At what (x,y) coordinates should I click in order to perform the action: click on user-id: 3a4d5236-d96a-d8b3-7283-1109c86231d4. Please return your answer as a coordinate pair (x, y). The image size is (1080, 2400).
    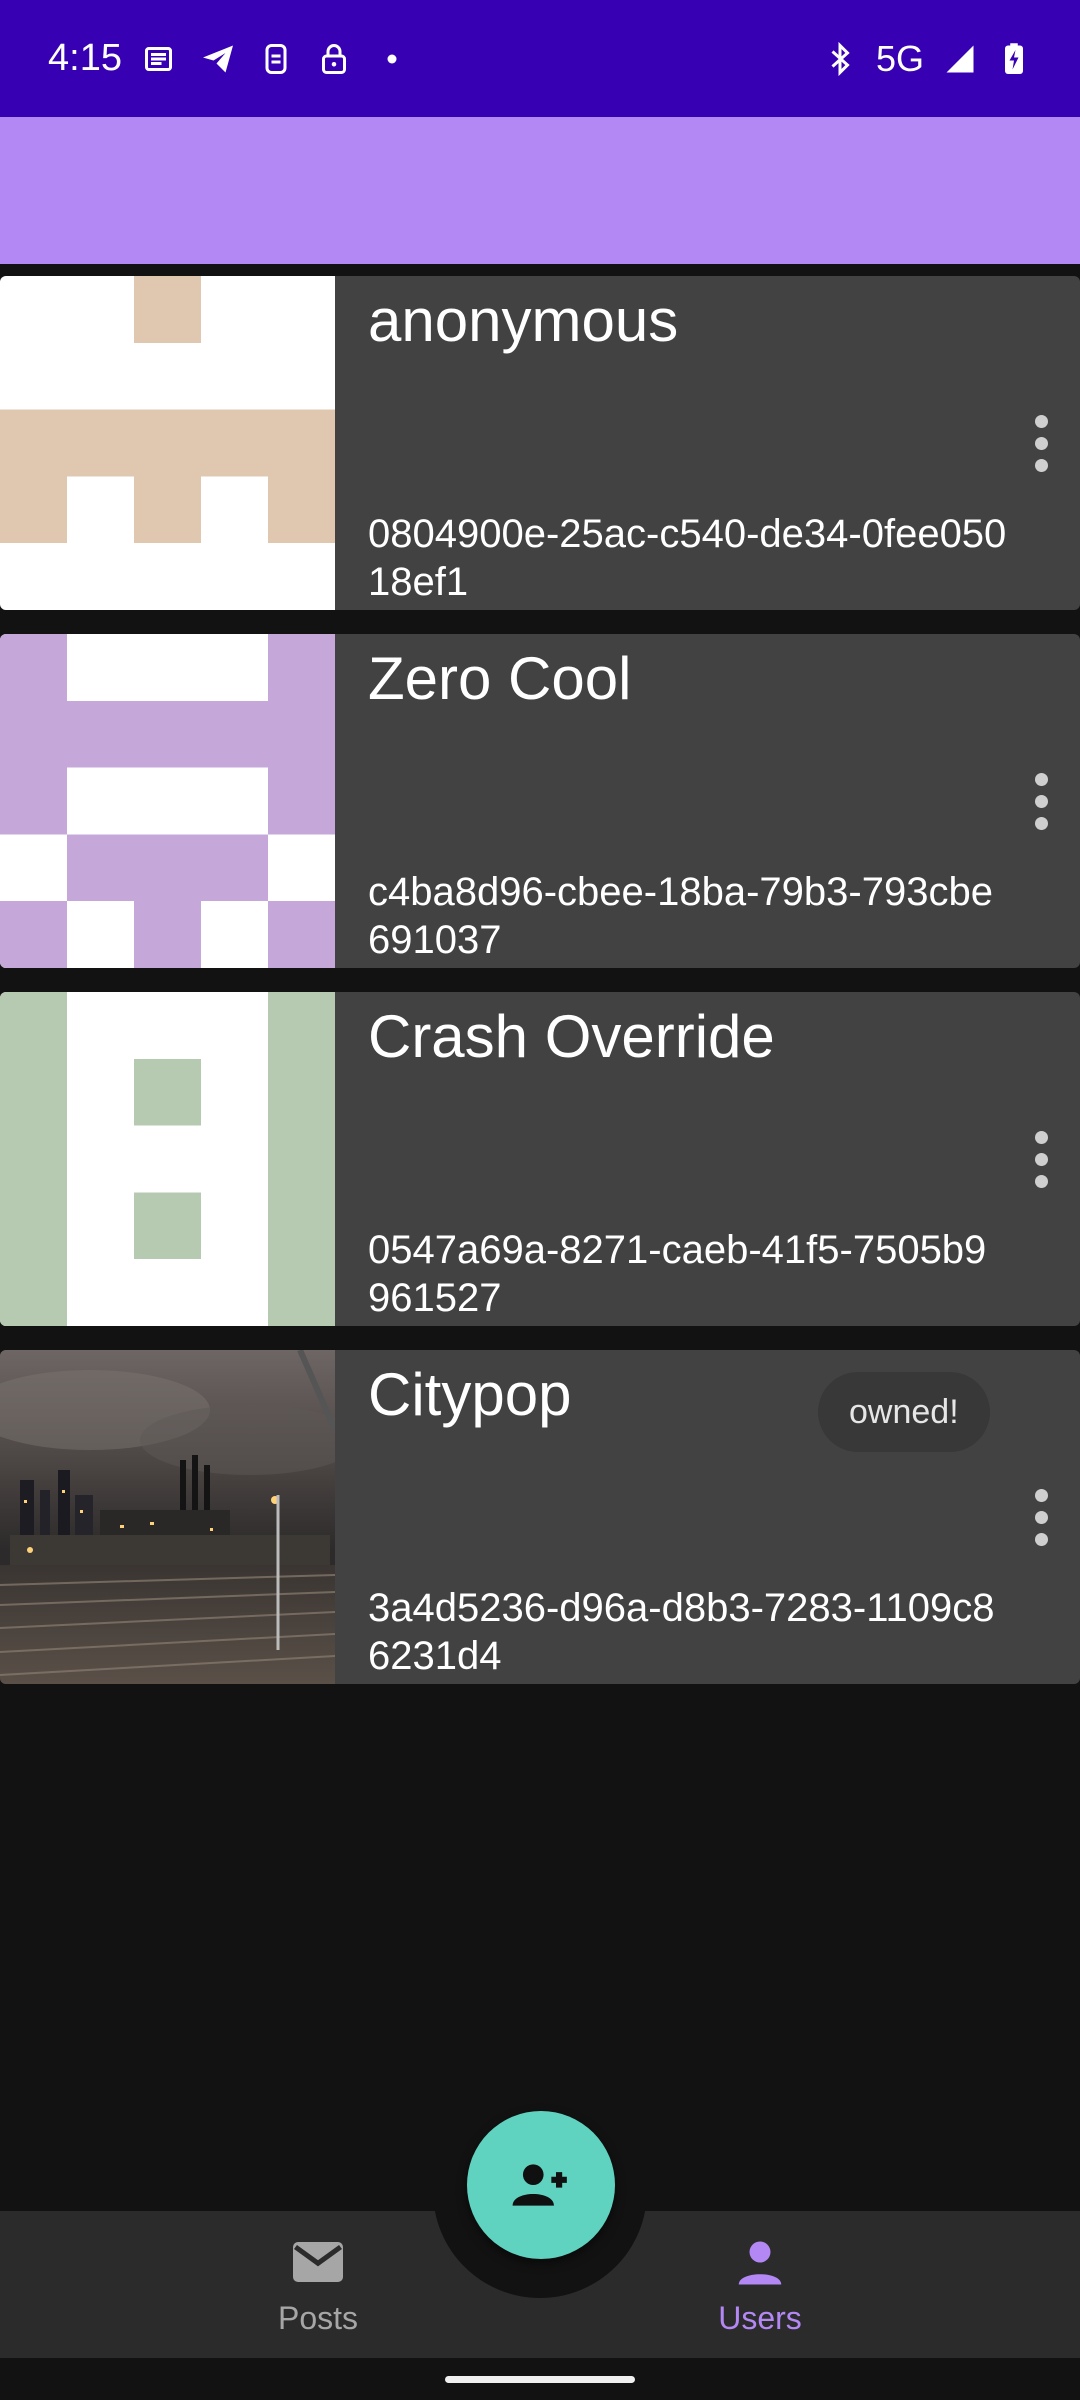
    Looking at the image, I should click on (681, 1632).